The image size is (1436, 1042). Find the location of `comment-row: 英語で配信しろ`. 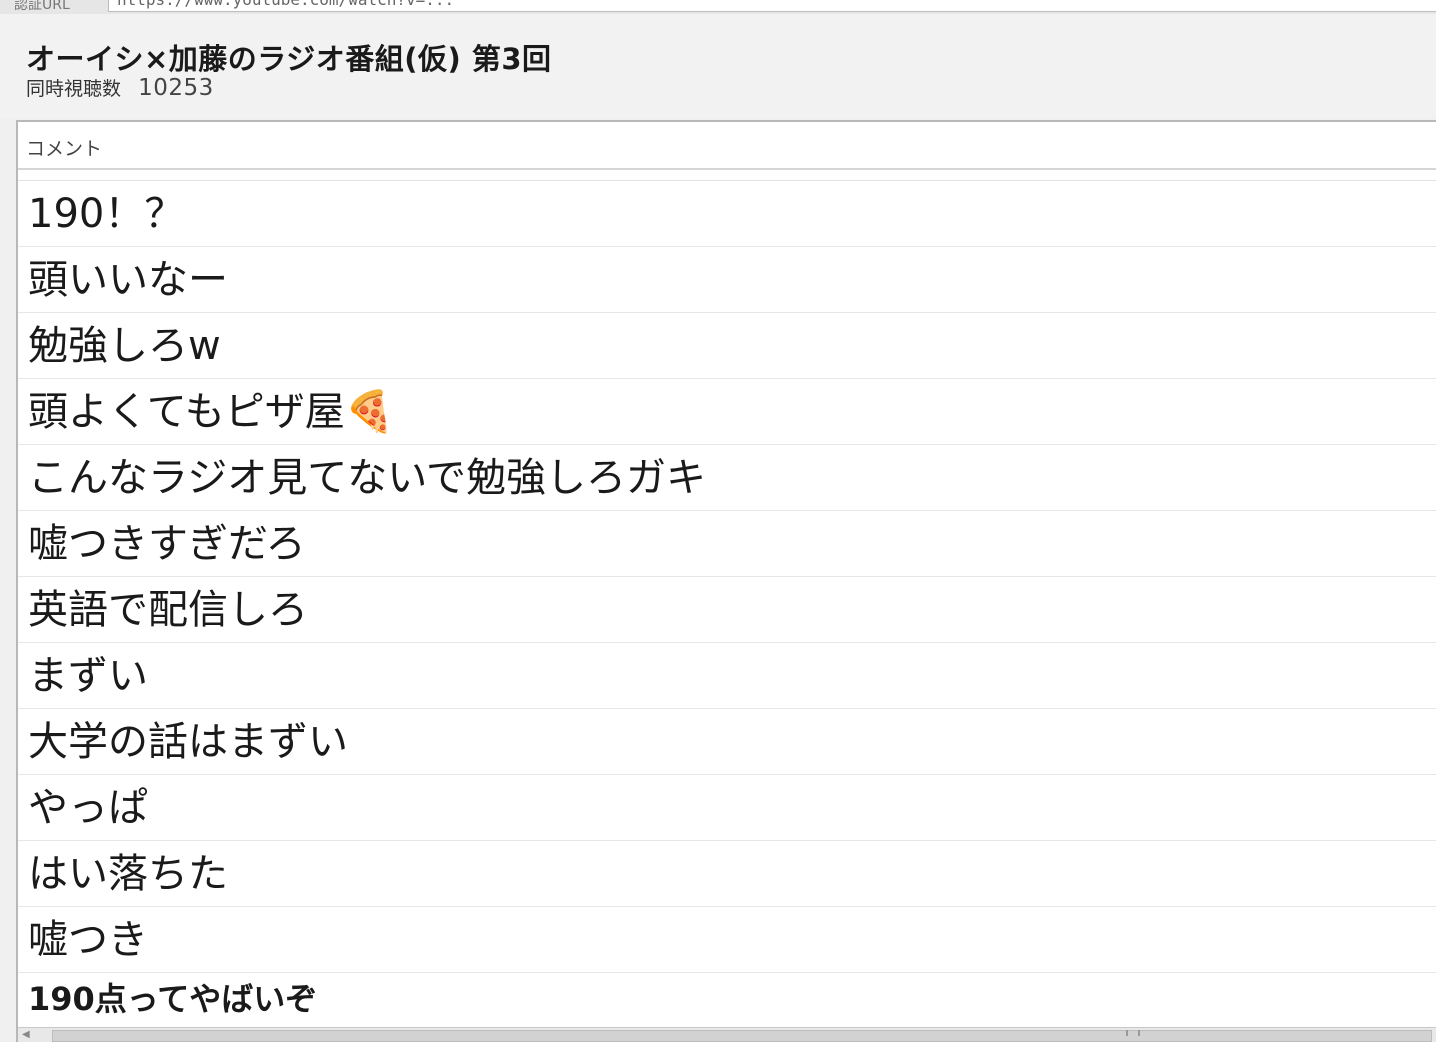

comment-row: 英語で配信しろ is located at coordinates (727, 610).